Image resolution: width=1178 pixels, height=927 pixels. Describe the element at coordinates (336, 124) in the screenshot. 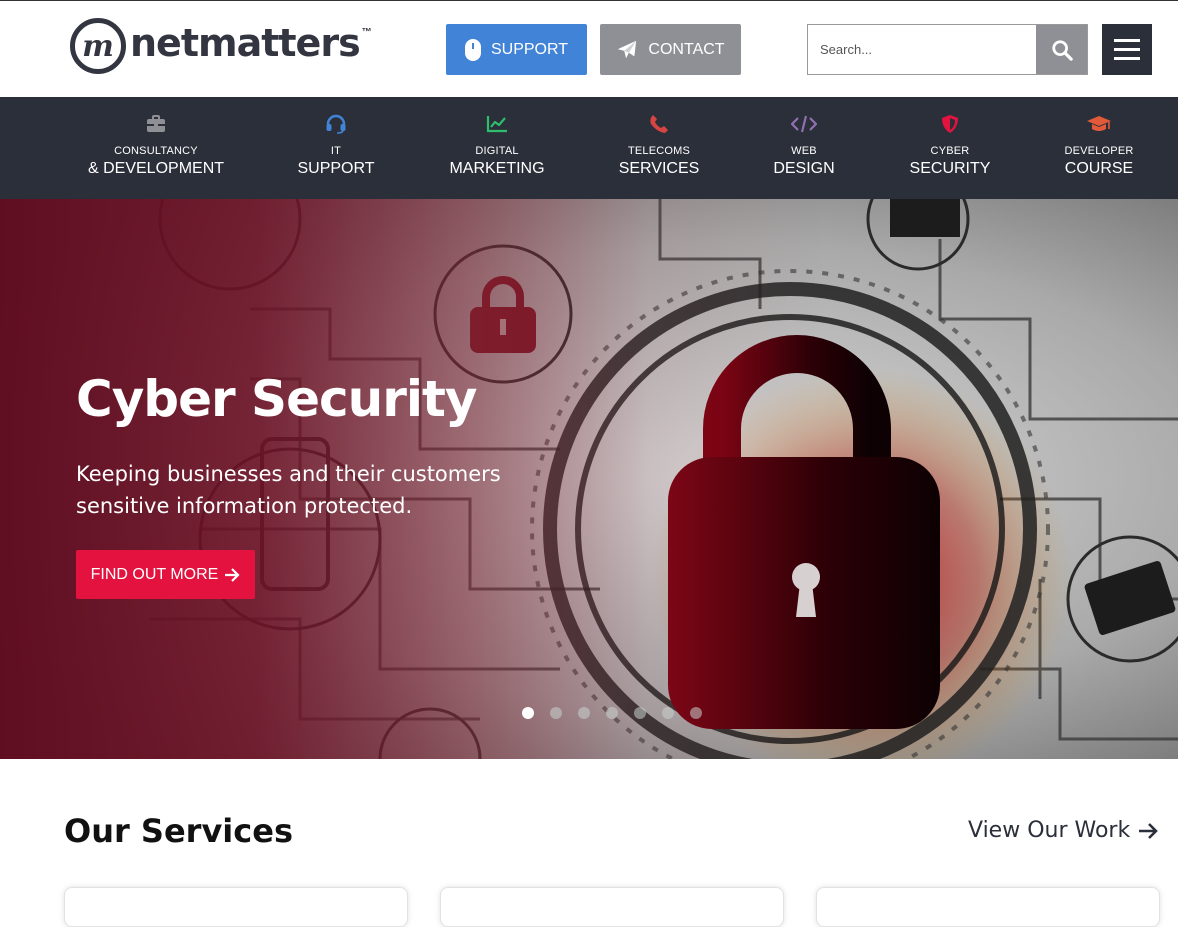

I see `headset-icon` at that location.